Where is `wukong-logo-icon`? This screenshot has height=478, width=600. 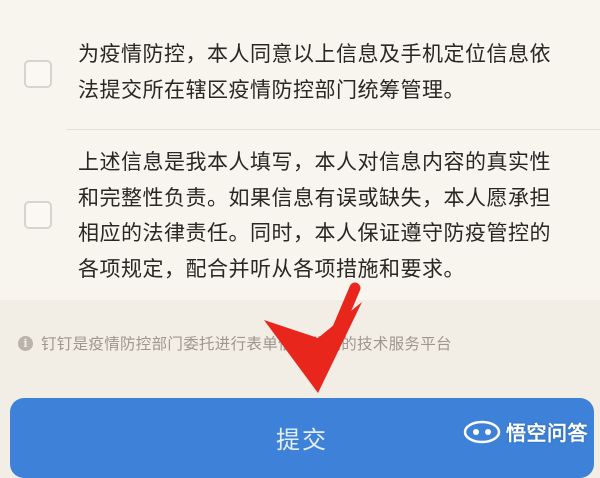 wukong-logo-icon is located at coordinates (482, 432).